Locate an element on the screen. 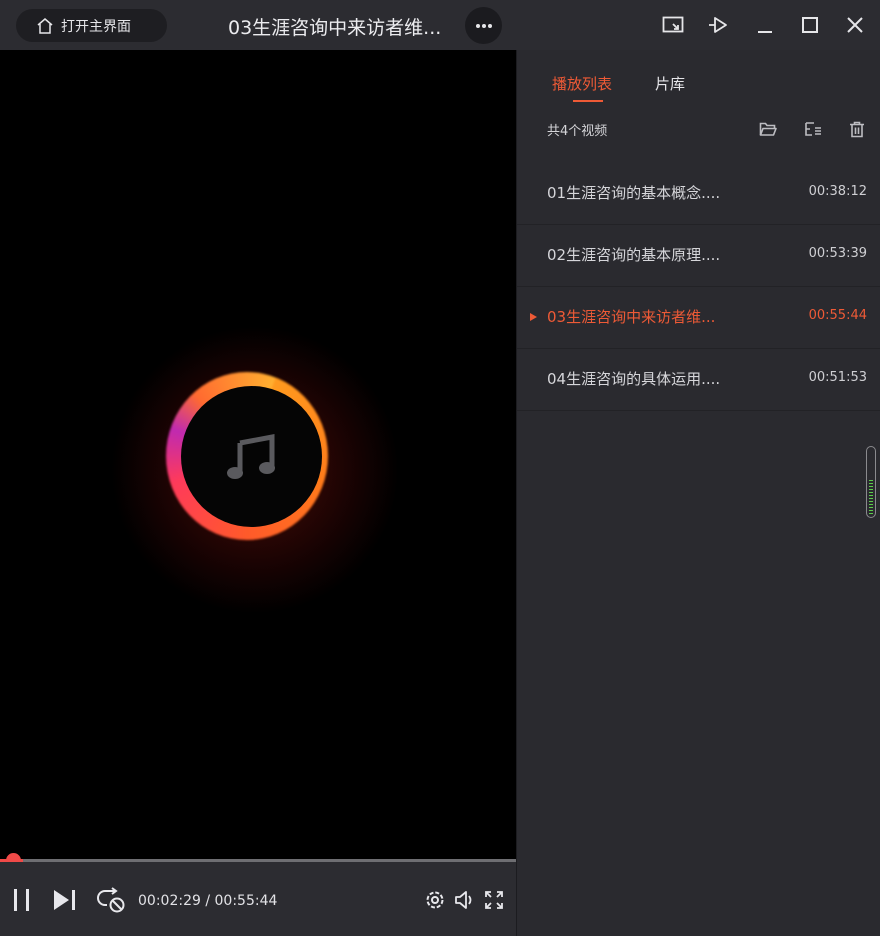  music-note-icon is located at coordinates (250, 456).